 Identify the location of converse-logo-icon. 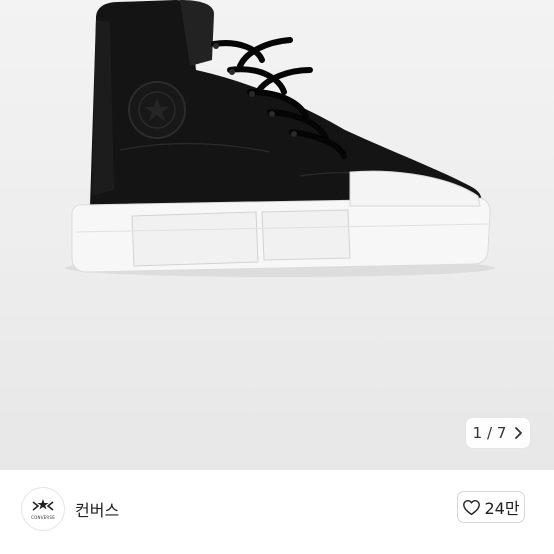
(43, 505).